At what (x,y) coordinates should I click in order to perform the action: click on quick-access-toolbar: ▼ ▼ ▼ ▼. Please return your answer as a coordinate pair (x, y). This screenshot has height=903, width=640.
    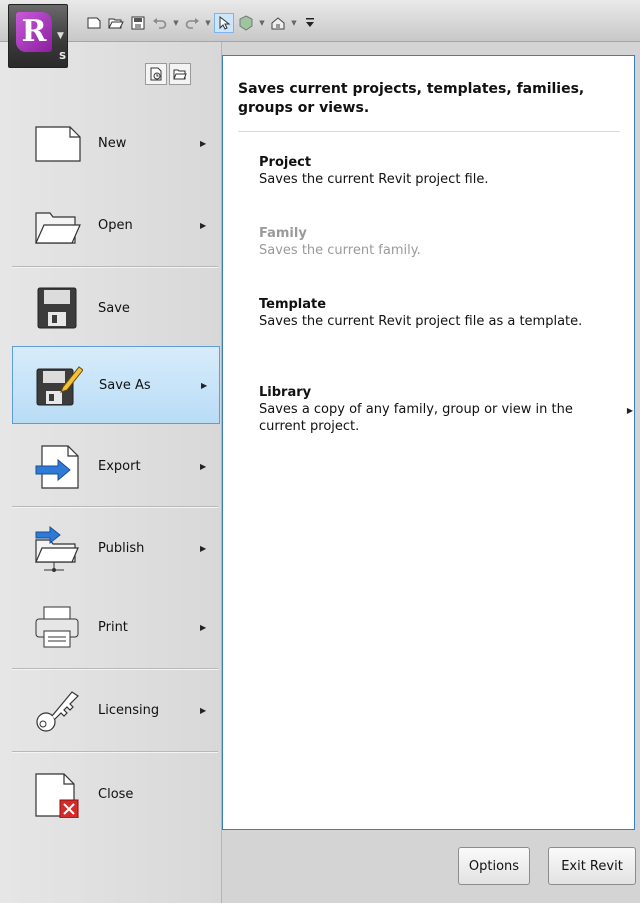
    Looking at the image, I should click on (320, 21).